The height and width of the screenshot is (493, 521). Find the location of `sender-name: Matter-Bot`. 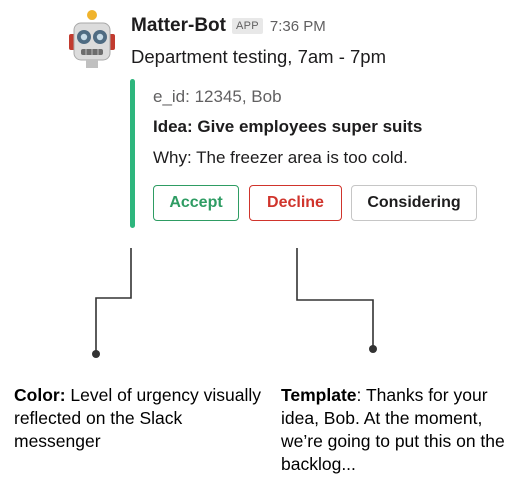

sender-name: Matter-Bot is located at coordinates (178, 26).